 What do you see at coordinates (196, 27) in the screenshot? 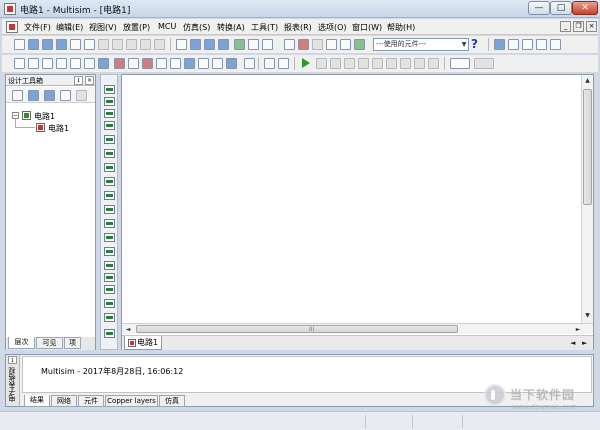
I see `menu-simulate: 仿真(S)` at bounding box center [196, 27].